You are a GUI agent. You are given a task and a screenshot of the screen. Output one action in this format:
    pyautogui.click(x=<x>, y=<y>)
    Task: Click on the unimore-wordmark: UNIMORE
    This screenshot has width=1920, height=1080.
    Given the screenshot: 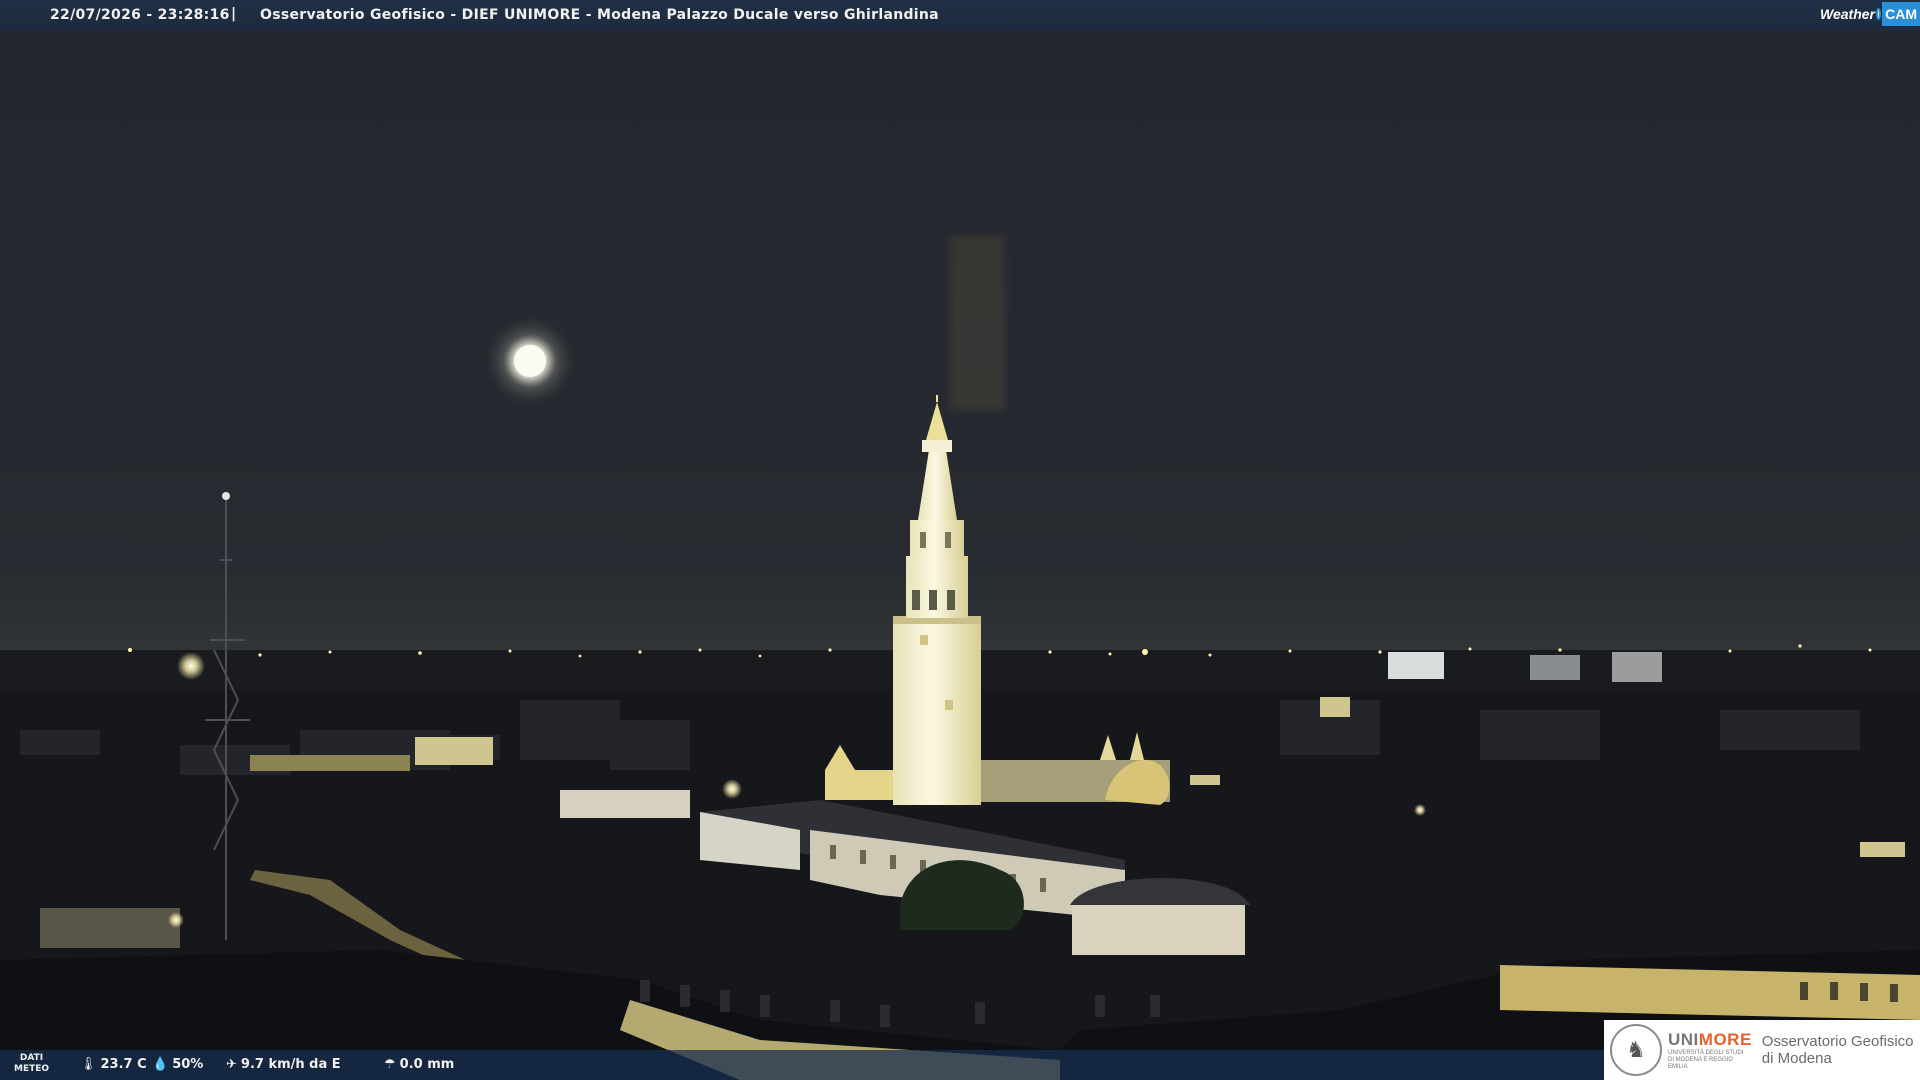 What is the action you would take?
    pyautogui.click(x=1710, y=1040)
    